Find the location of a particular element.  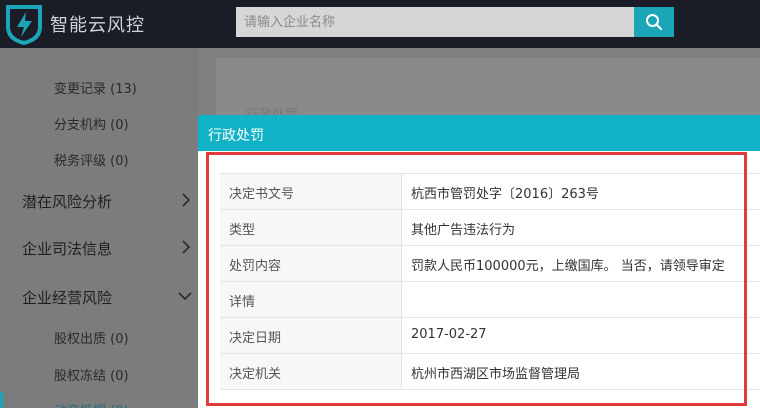

dialog-title: 行政处罚 is located at coordinates (236, 136).